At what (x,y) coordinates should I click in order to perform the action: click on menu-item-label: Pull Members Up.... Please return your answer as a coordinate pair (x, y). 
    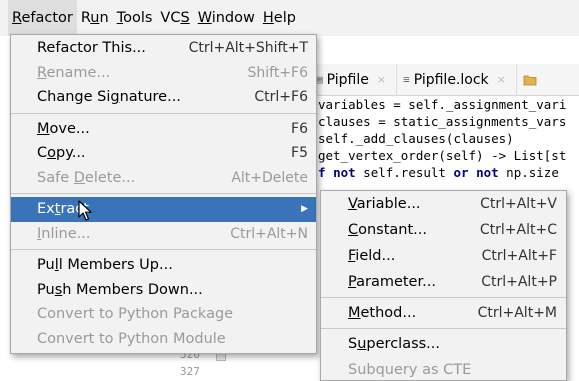
    Looking at the image, I should click on (105, 265).